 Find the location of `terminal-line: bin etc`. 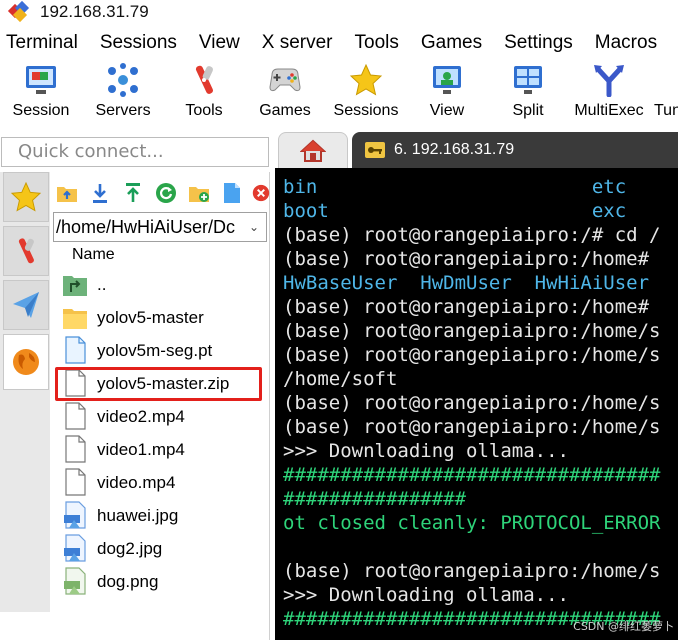

terminal-line: bin etc is located at coordinates (454, 187).